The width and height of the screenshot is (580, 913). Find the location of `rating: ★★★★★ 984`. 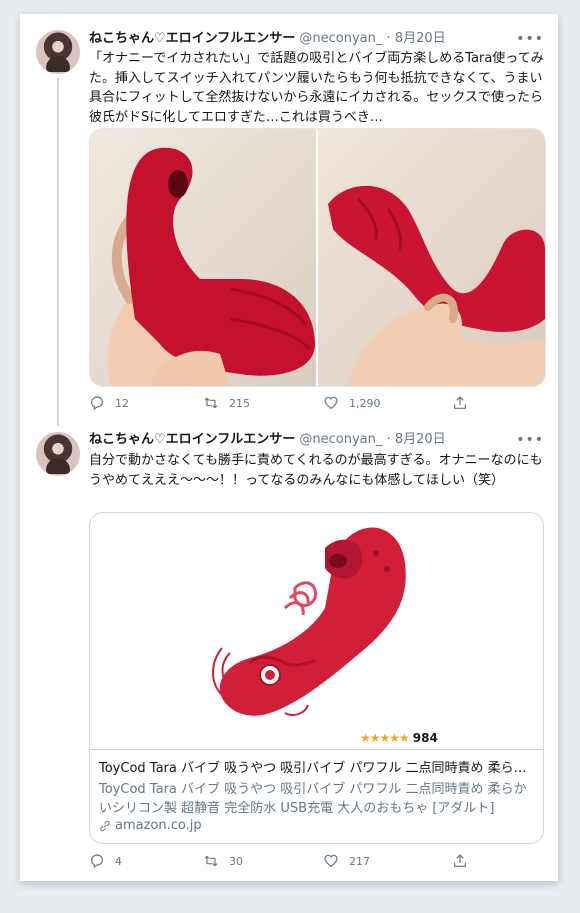

rating: ★★★★★ 984 is located at coordinates (399, 738).